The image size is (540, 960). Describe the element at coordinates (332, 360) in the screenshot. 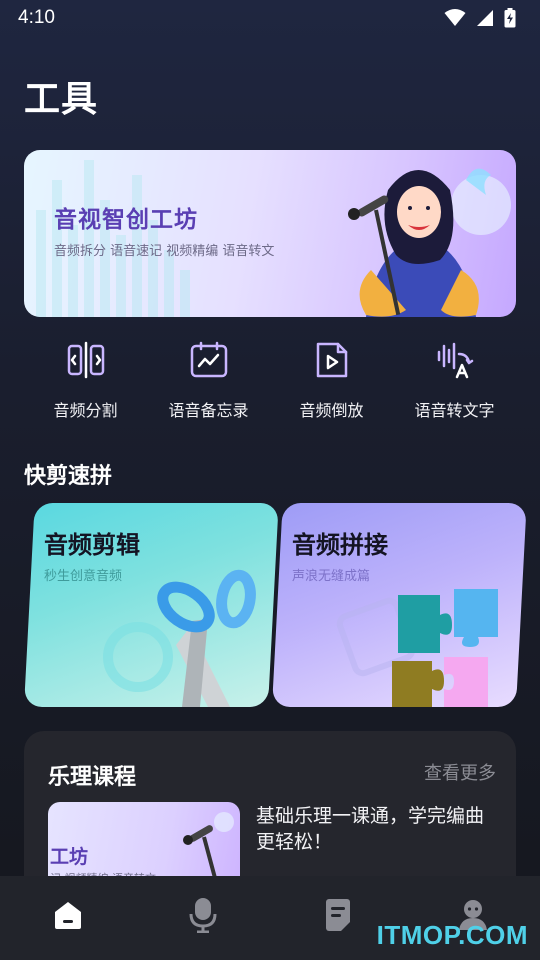

I see `audio-reverse-icon` at that location.